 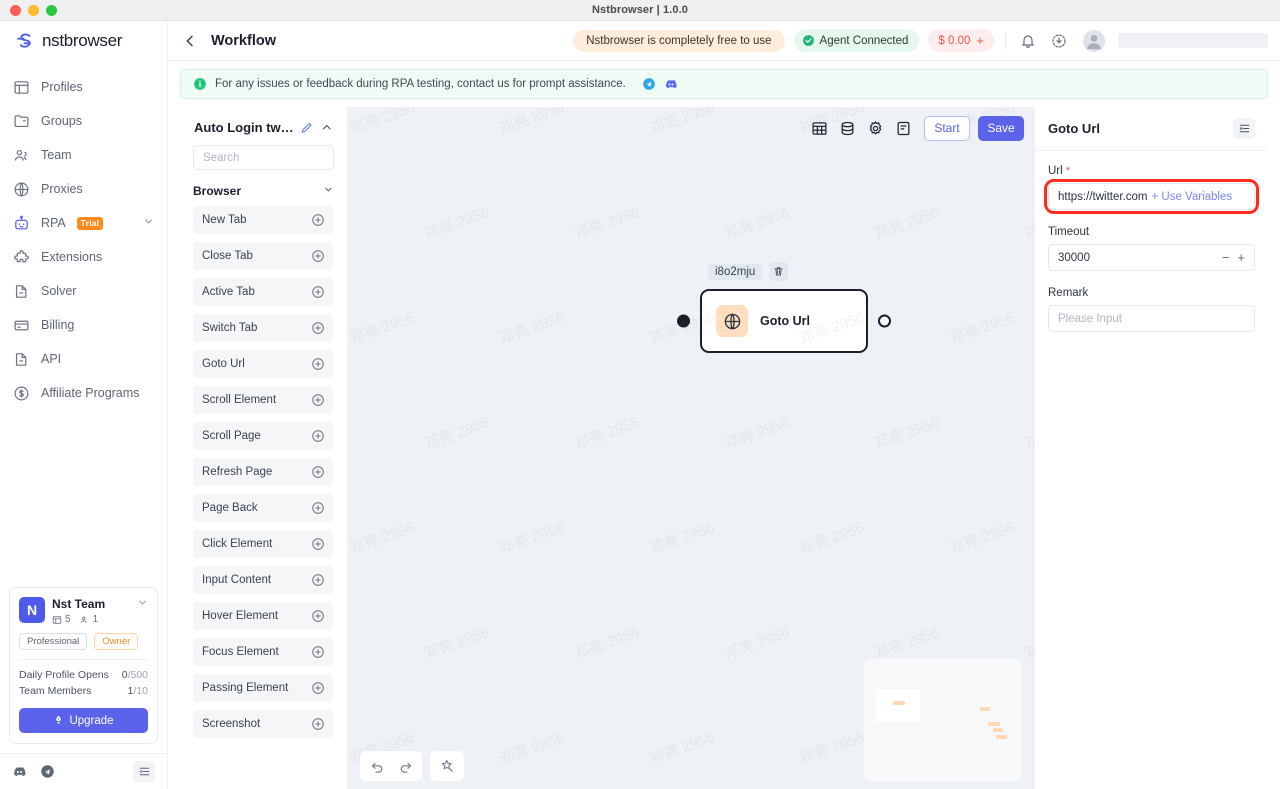 I want to click on sidebar-item-solver: Solver, so click(x=83, y=291).